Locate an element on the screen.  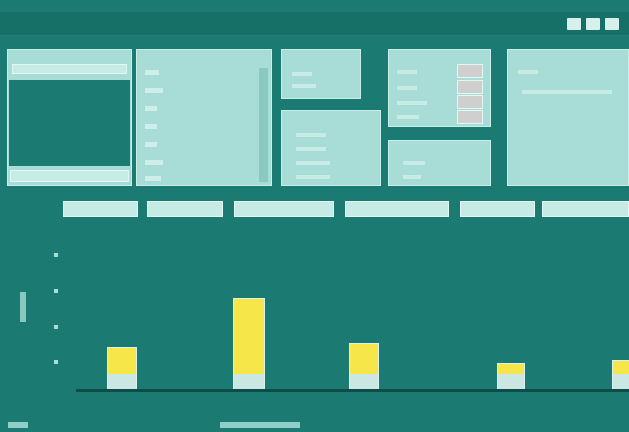
maximize-icon is located at coordinates (593, 24).